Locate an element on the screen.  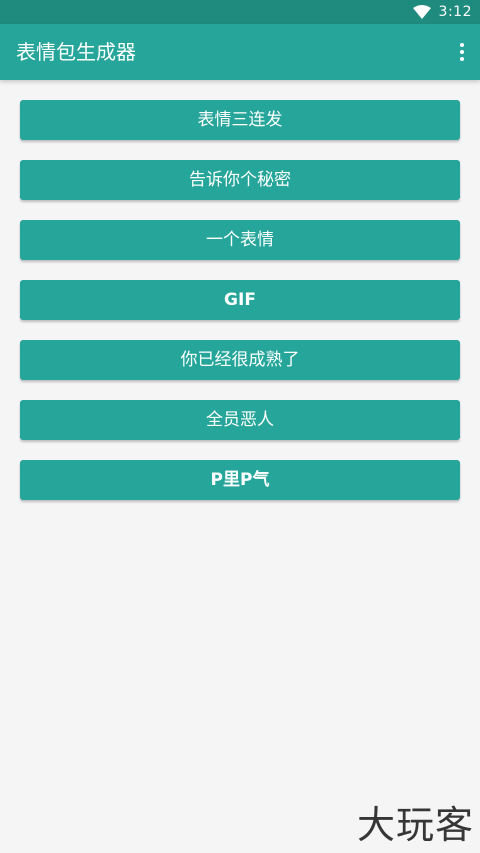
tell-secret-button: 告诉你个秘密 is located at coordinates (240, 180).